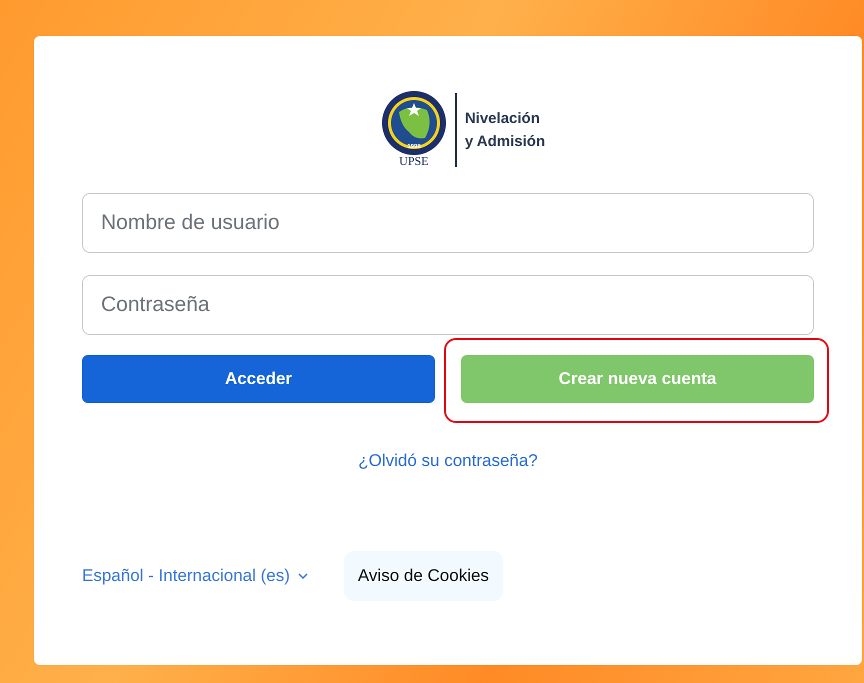 The width and height of the screenshot is (864, 683). I want to click on cookies-notice-button: Aviso de Cookies, so click(423, 576).